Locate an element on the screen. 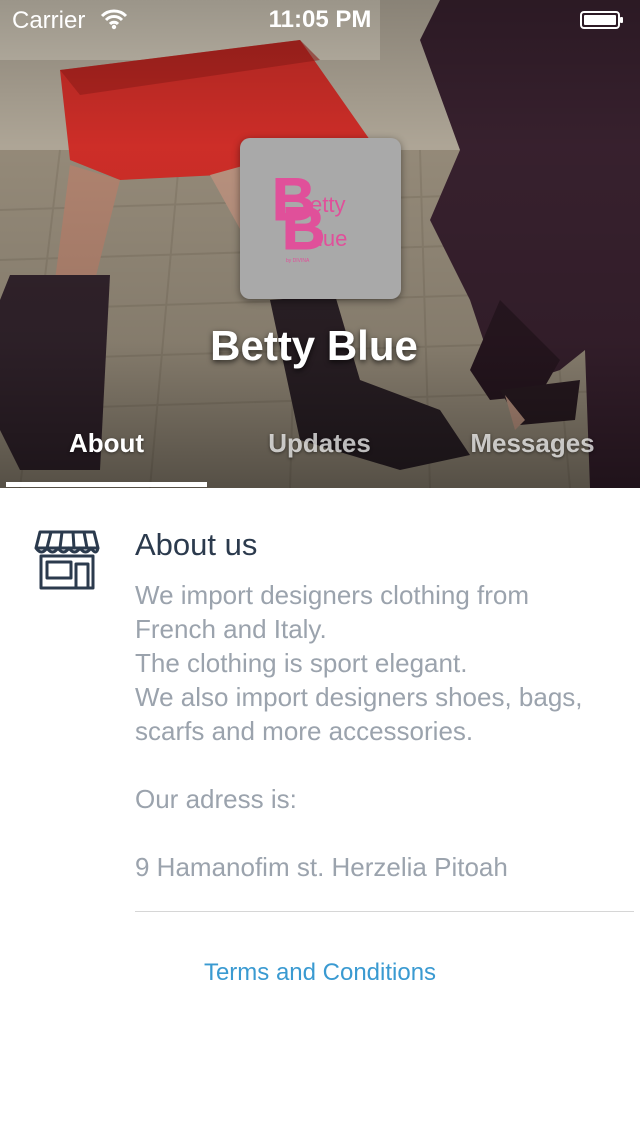 This screenshot has width=640, height=1136. about-line: The clothing is sport elegant. is located at coordinates (301, 663).